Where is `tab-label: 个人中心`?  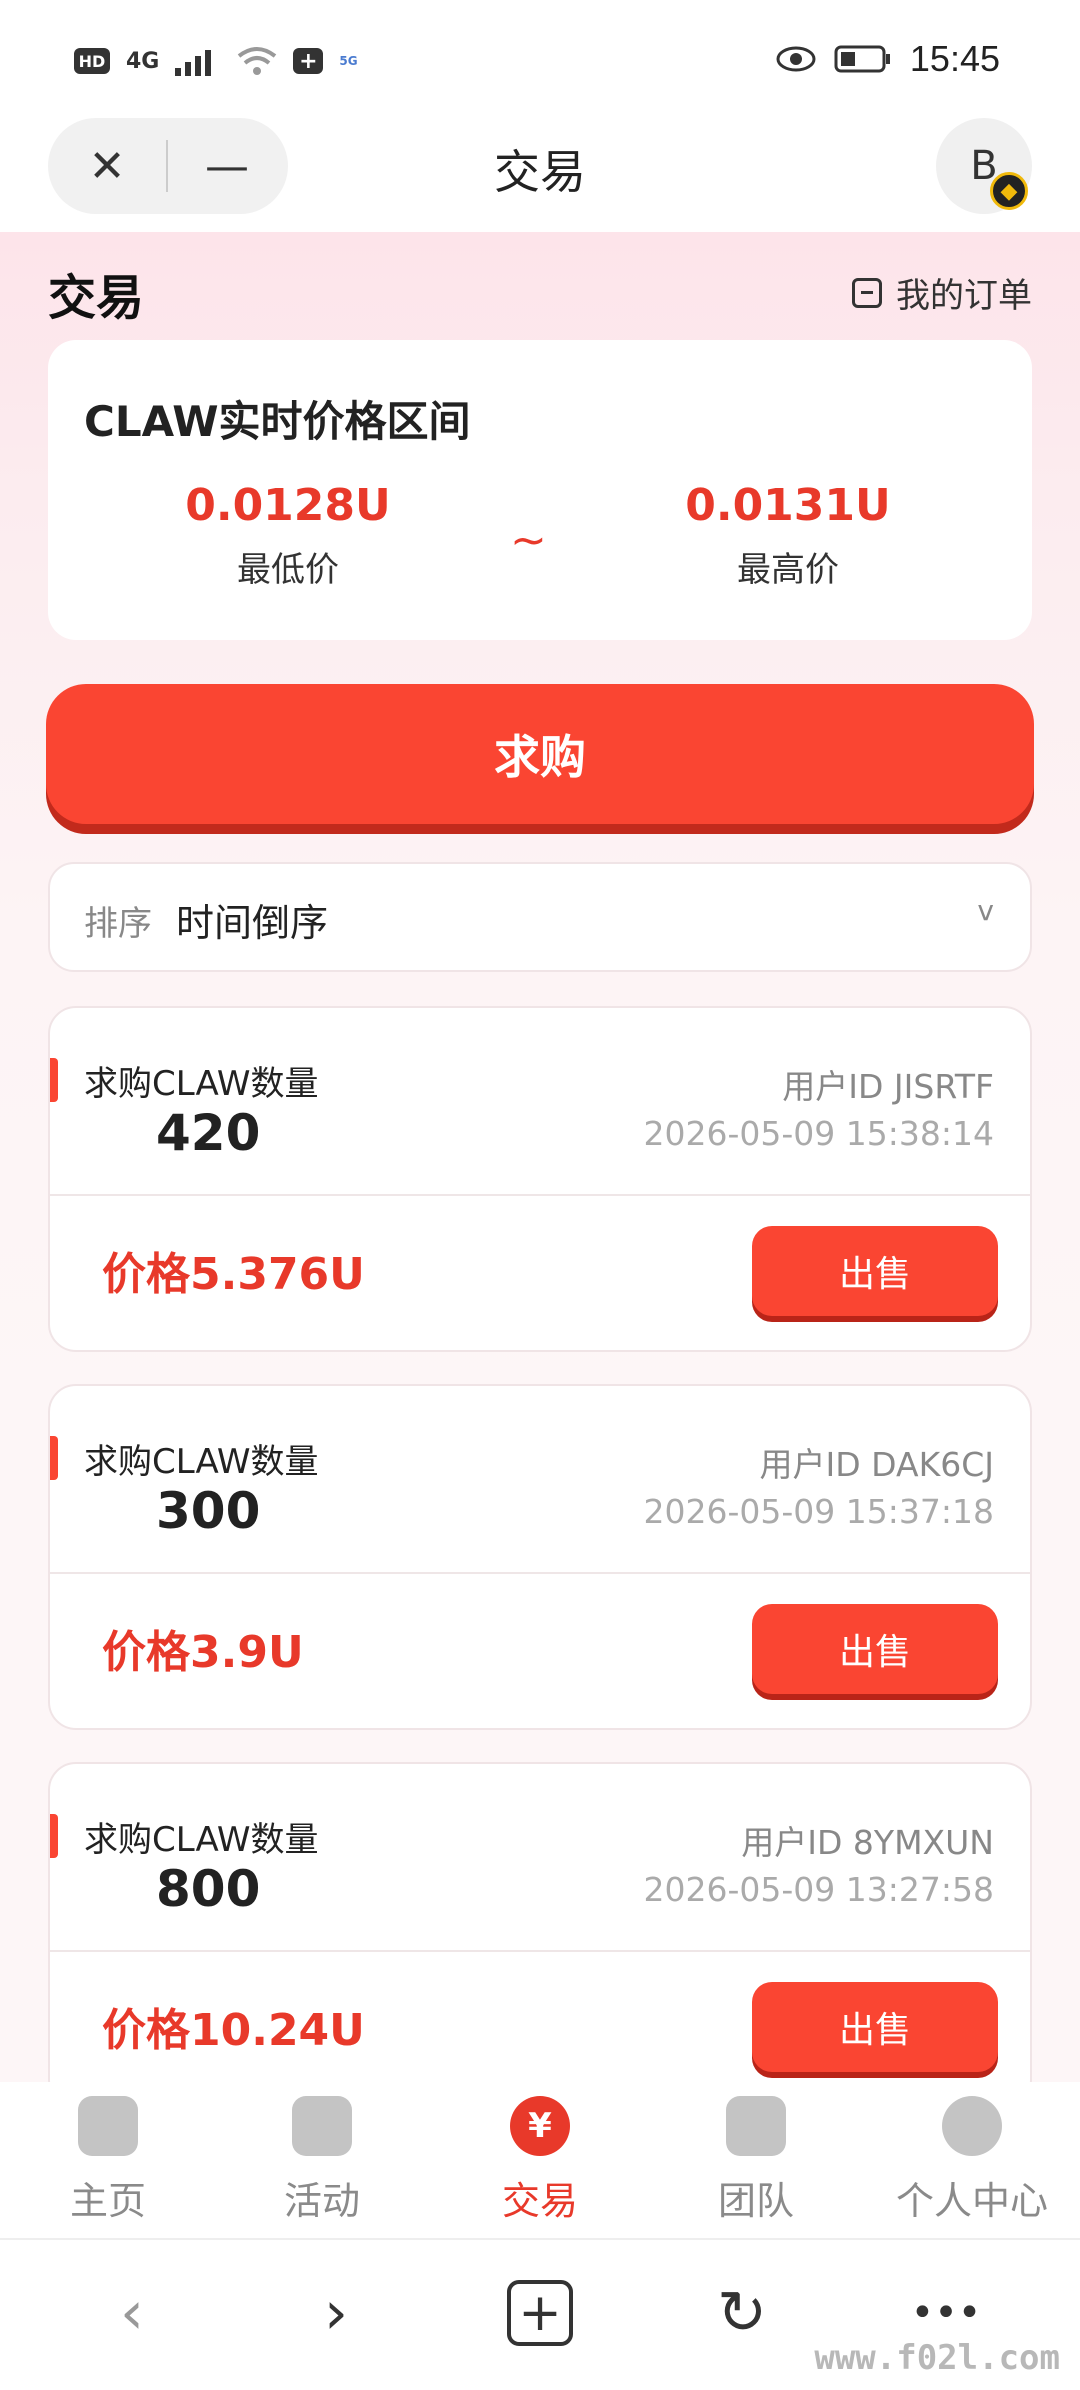
tab-label: 个人中心 is located at coordinates (971, 2201).